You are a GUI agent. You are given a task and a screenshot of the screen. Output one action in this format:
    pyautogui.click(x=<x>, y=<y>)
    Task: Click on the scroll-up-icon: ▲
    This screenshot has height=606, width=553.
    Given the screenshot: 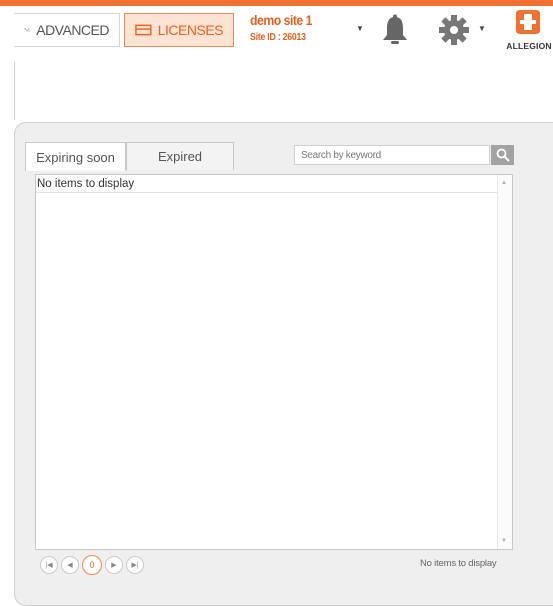 What is the action you would take?
    pyautogui.click(x=504, y=183)
    